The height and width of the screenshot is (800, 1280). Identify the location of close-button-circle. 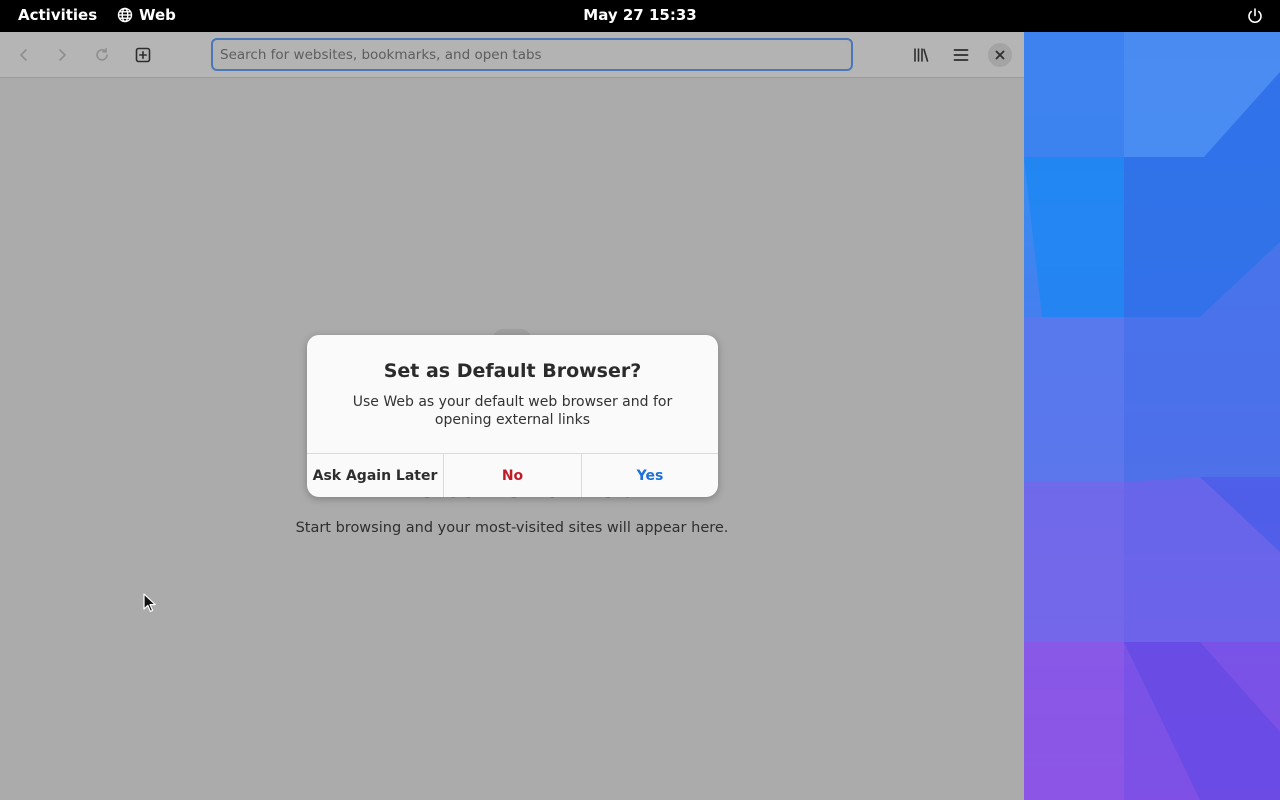
(1000, 55).